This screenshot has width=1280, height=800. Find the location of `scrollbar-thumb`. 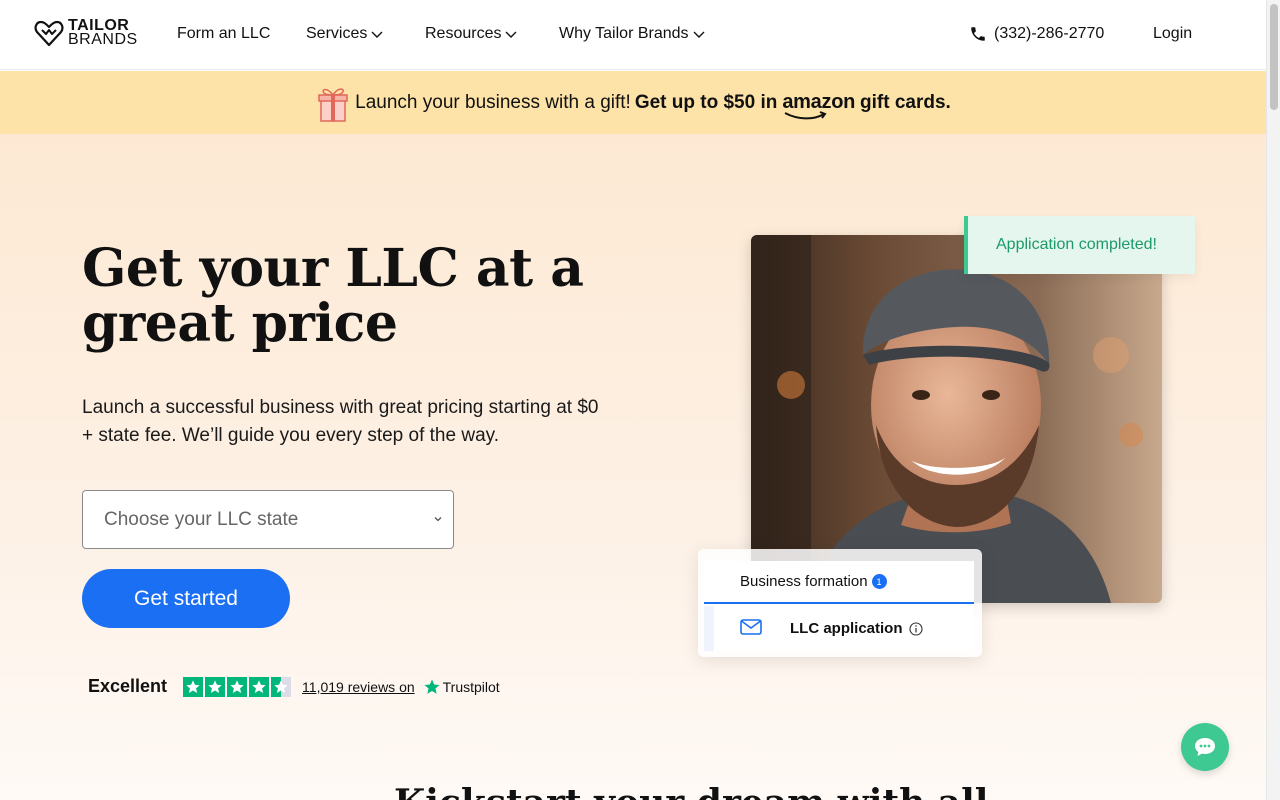

scrollbar-thumb is located at coordinates (1274, 57).